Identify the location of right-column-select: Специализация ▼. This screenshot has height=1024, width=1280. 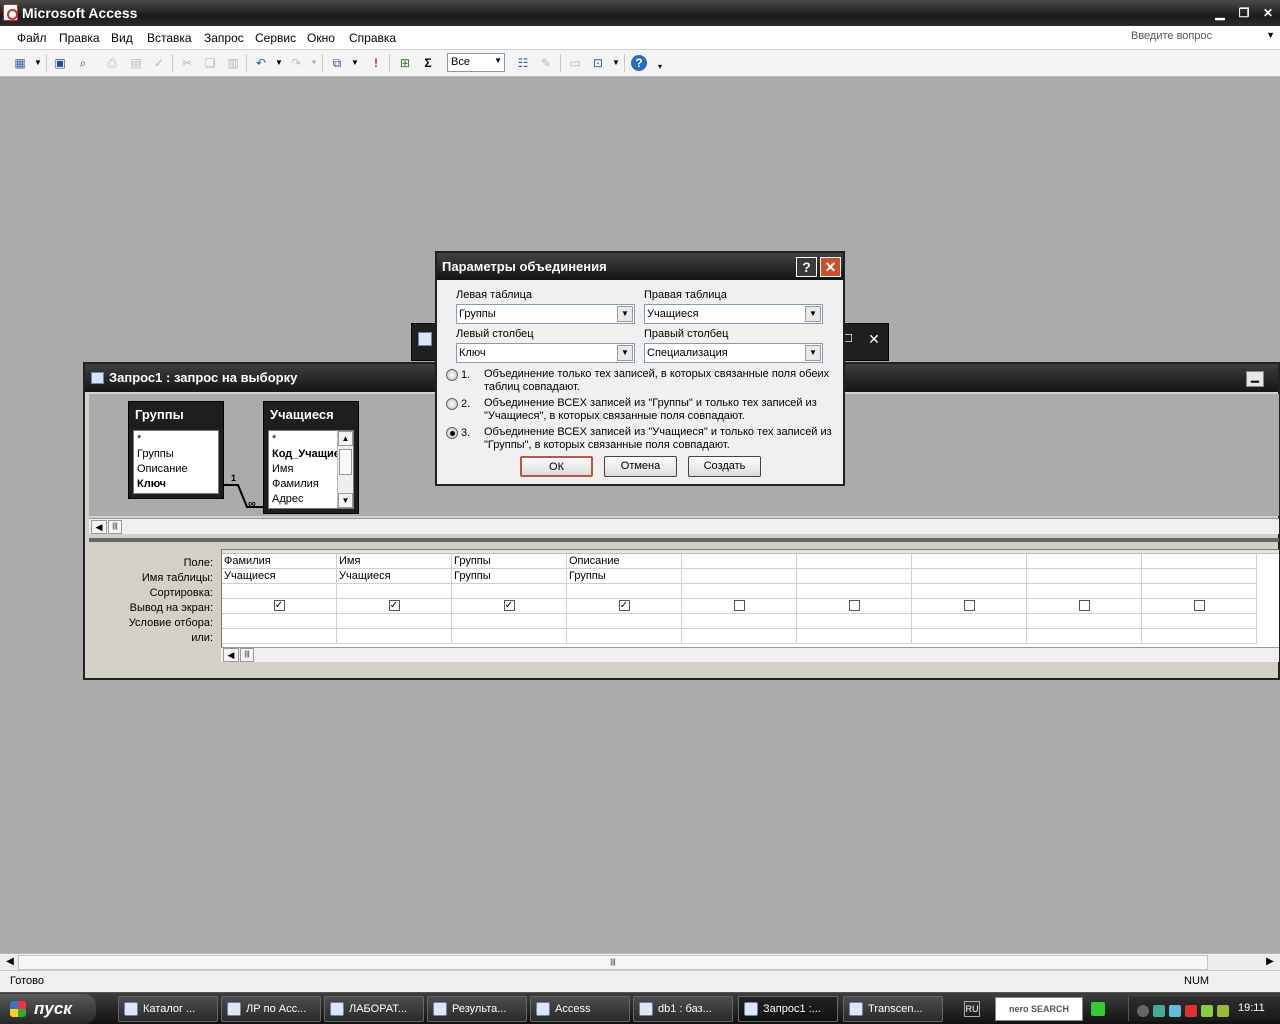
(733, 353).